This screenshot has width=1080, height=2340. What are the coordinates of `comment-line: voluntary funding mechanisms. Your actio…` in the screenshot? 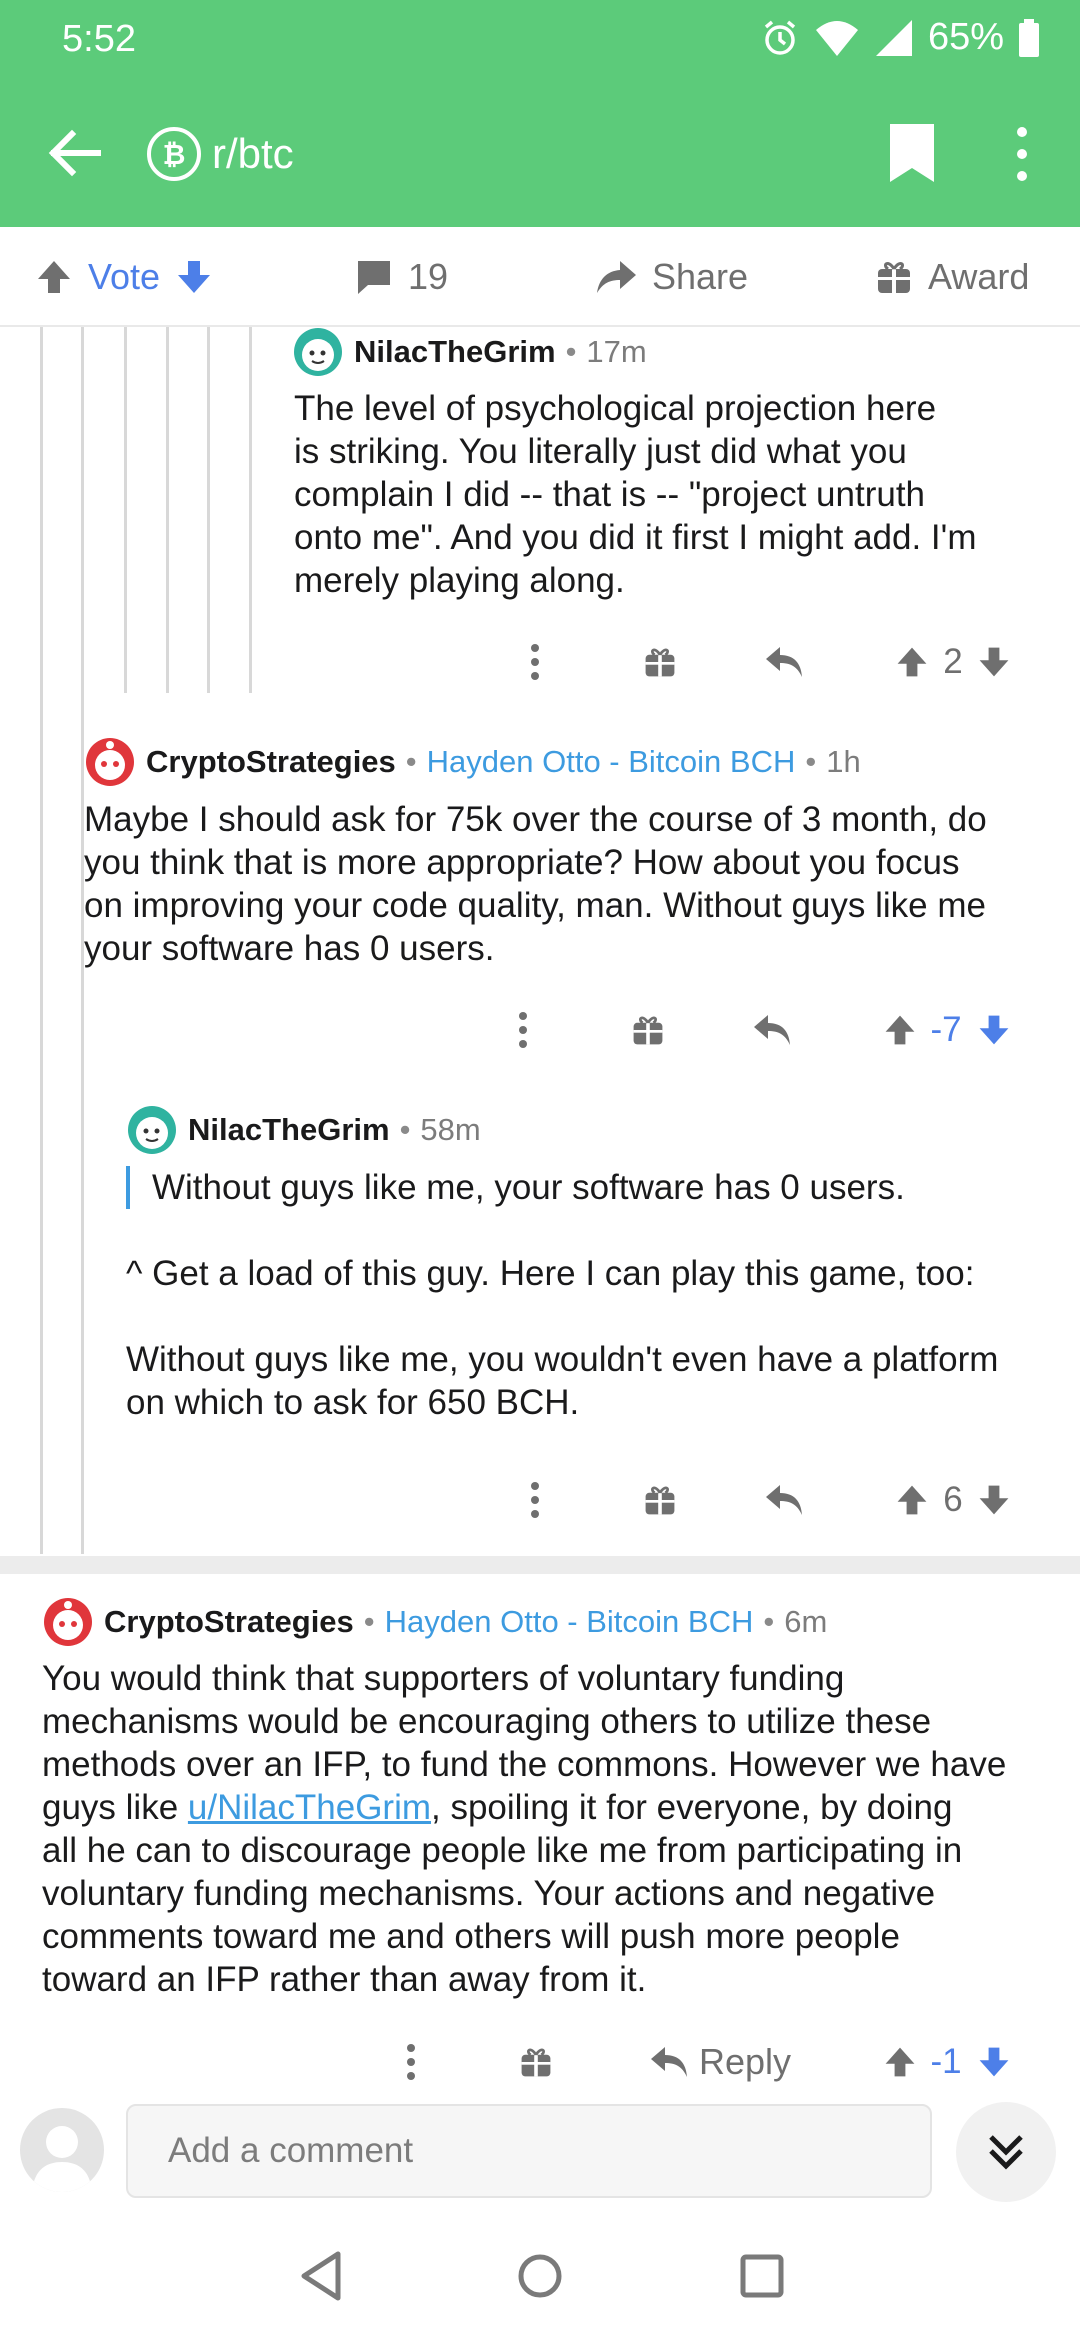 It's located at (489, 1893).